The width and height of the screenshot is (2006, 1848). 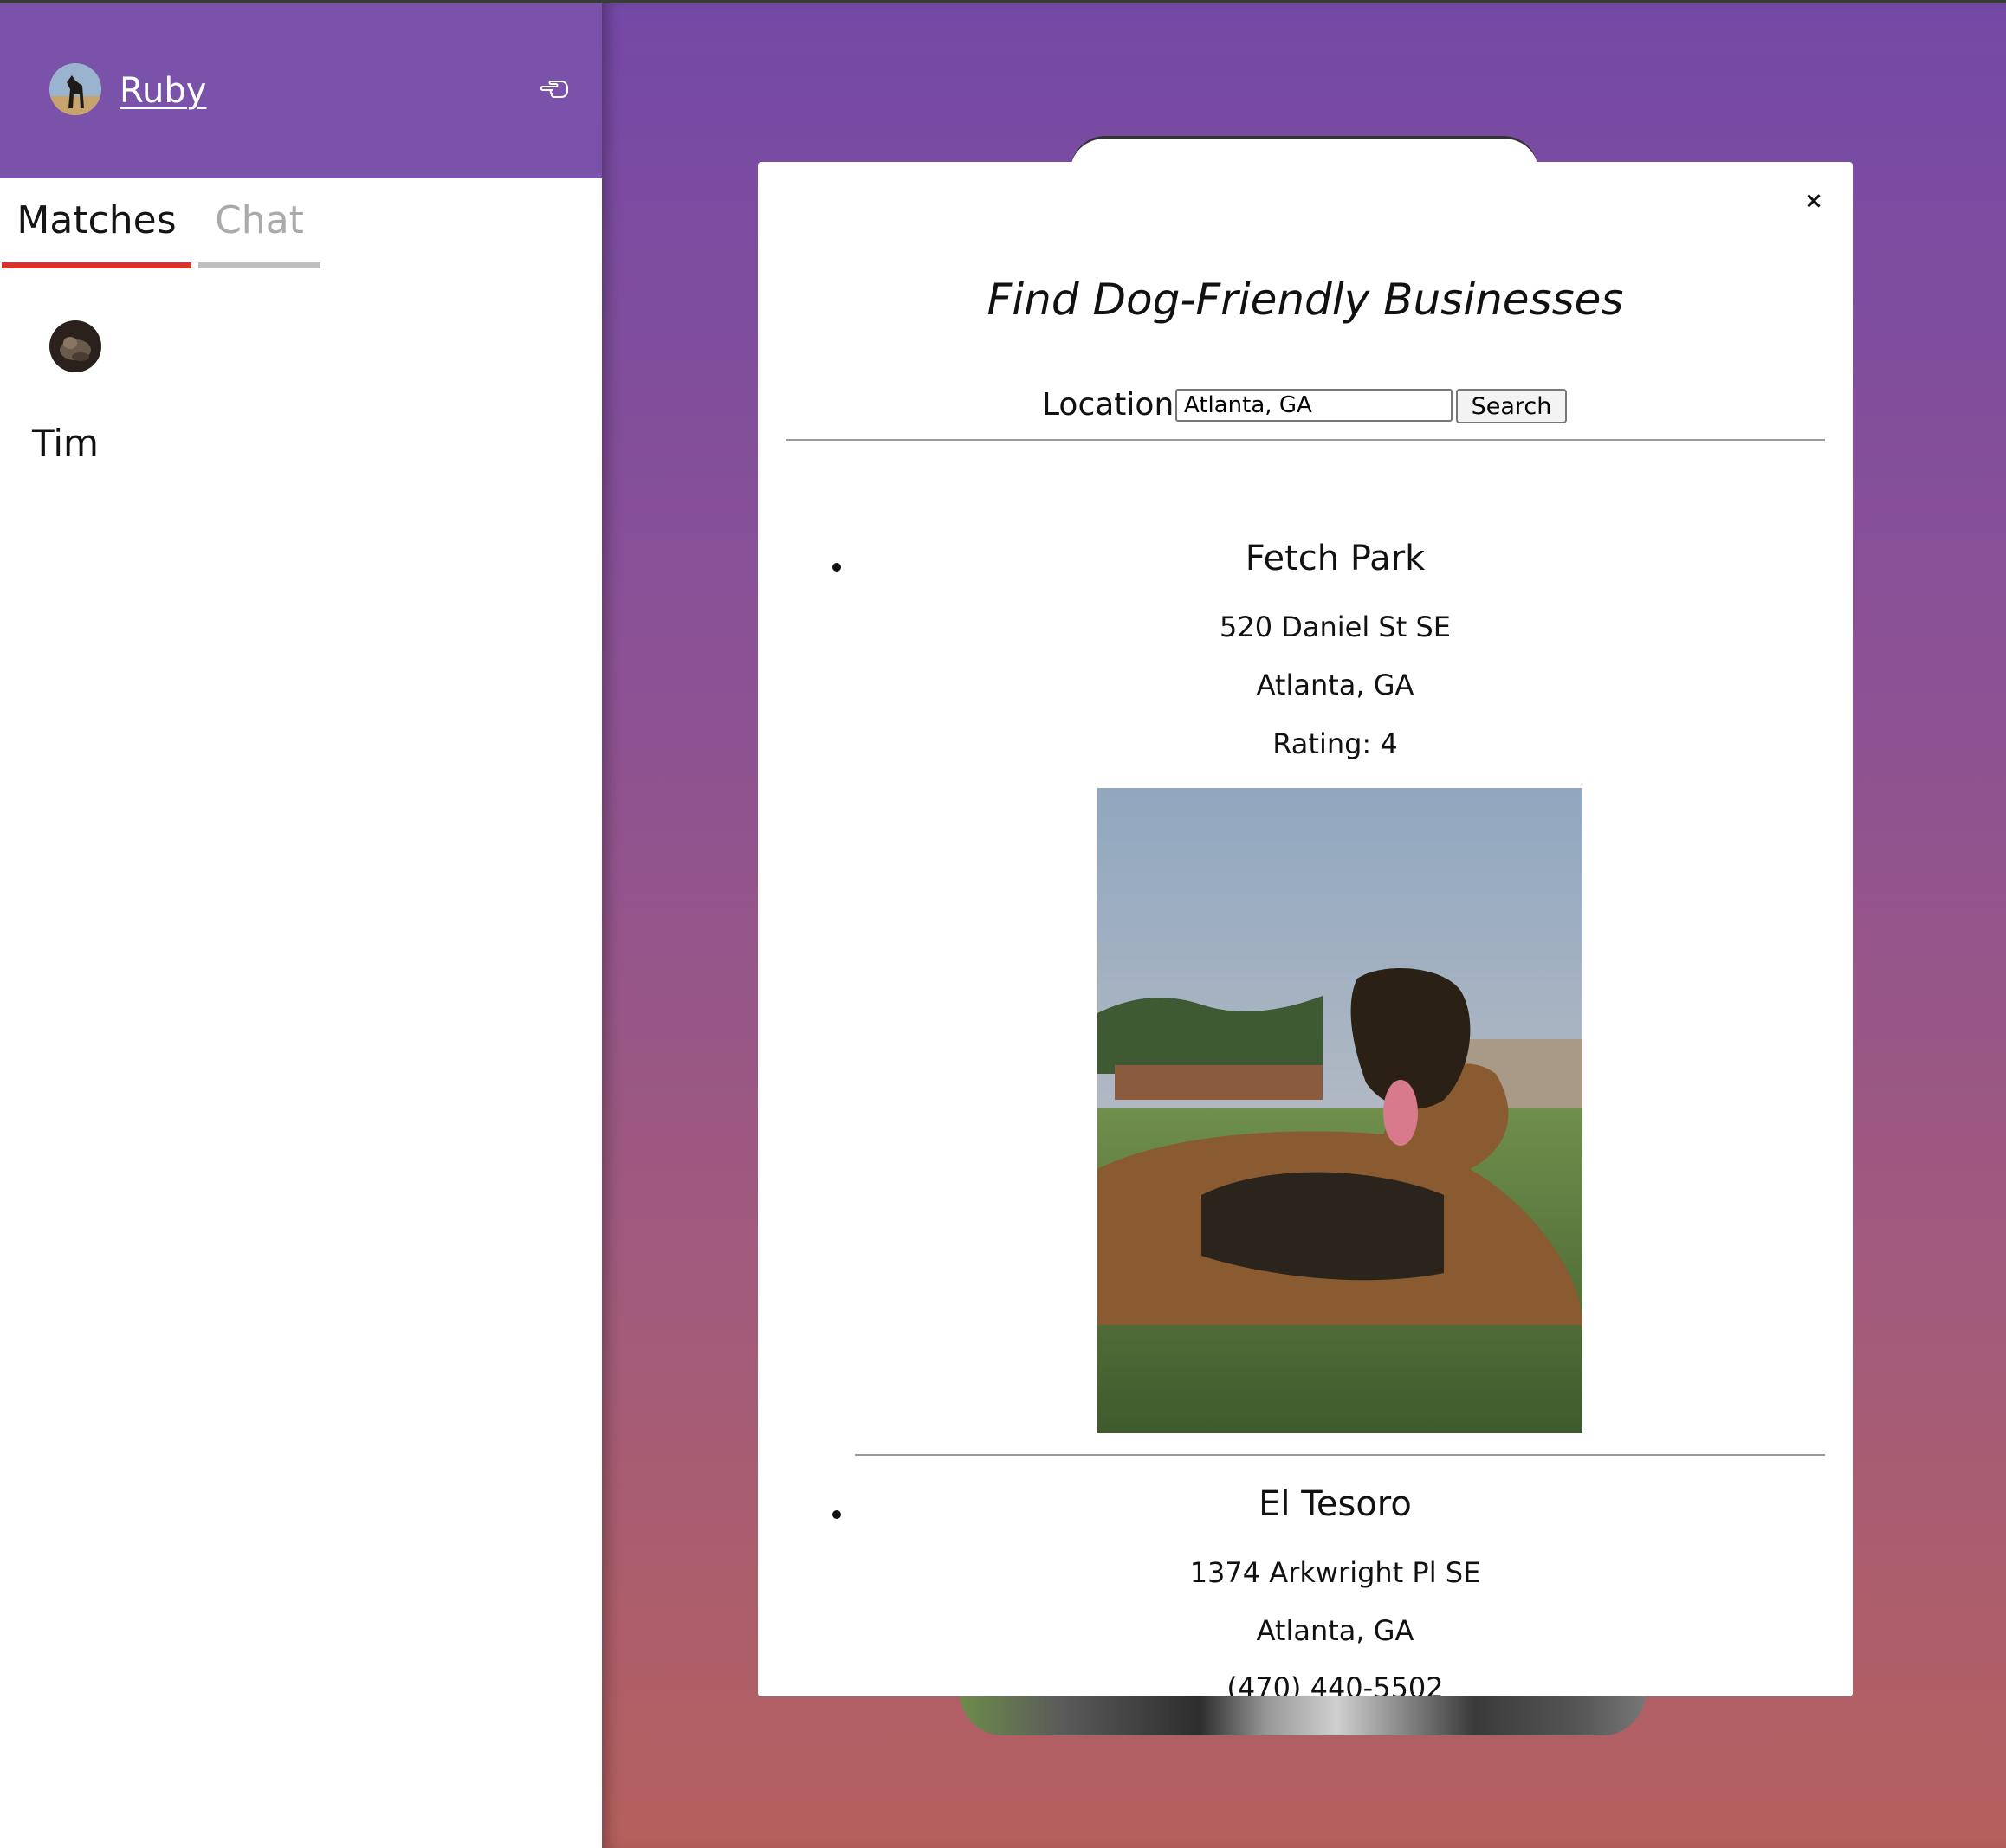 I want to click on business-address: 520 Daniel St SE, so click(x=1335, y=627).